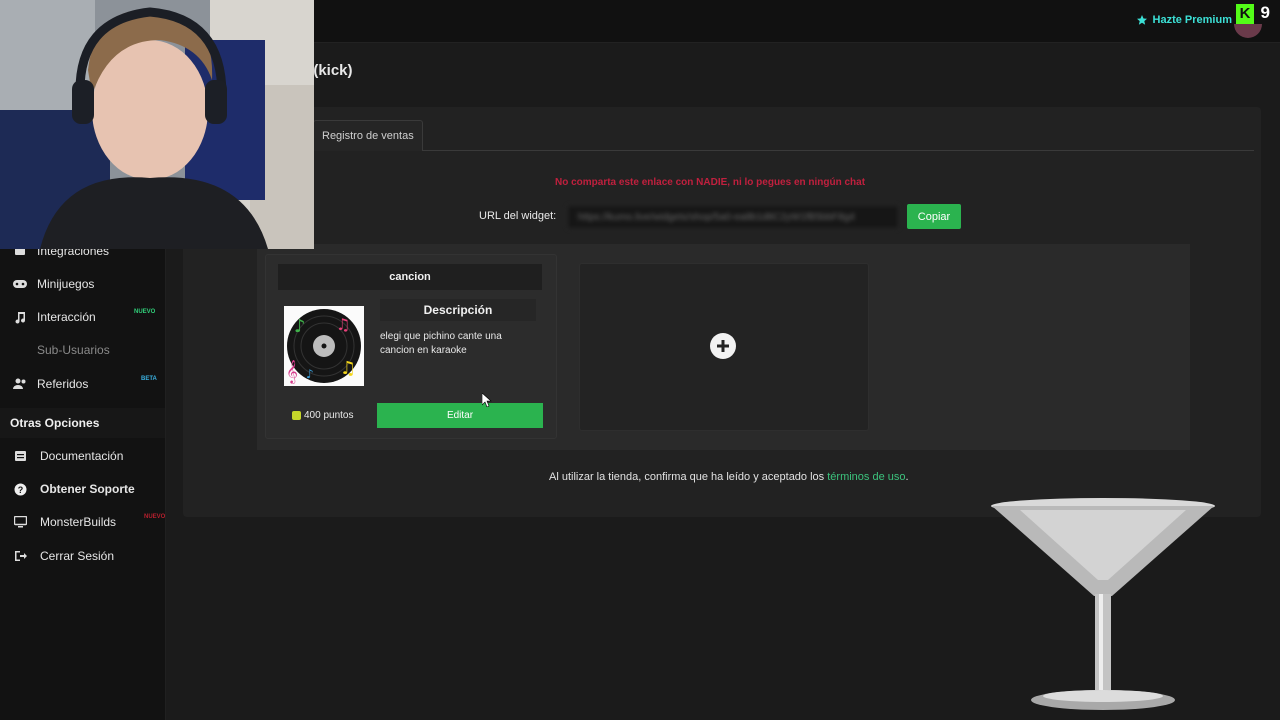 Image resolution: width=1280 pixels, height=720 pixels. What do you see at coordinates (87, 489) in the screenshot?
I see `sidebar-item-label: Obtener Soporte` at bounding box center [87, 489].